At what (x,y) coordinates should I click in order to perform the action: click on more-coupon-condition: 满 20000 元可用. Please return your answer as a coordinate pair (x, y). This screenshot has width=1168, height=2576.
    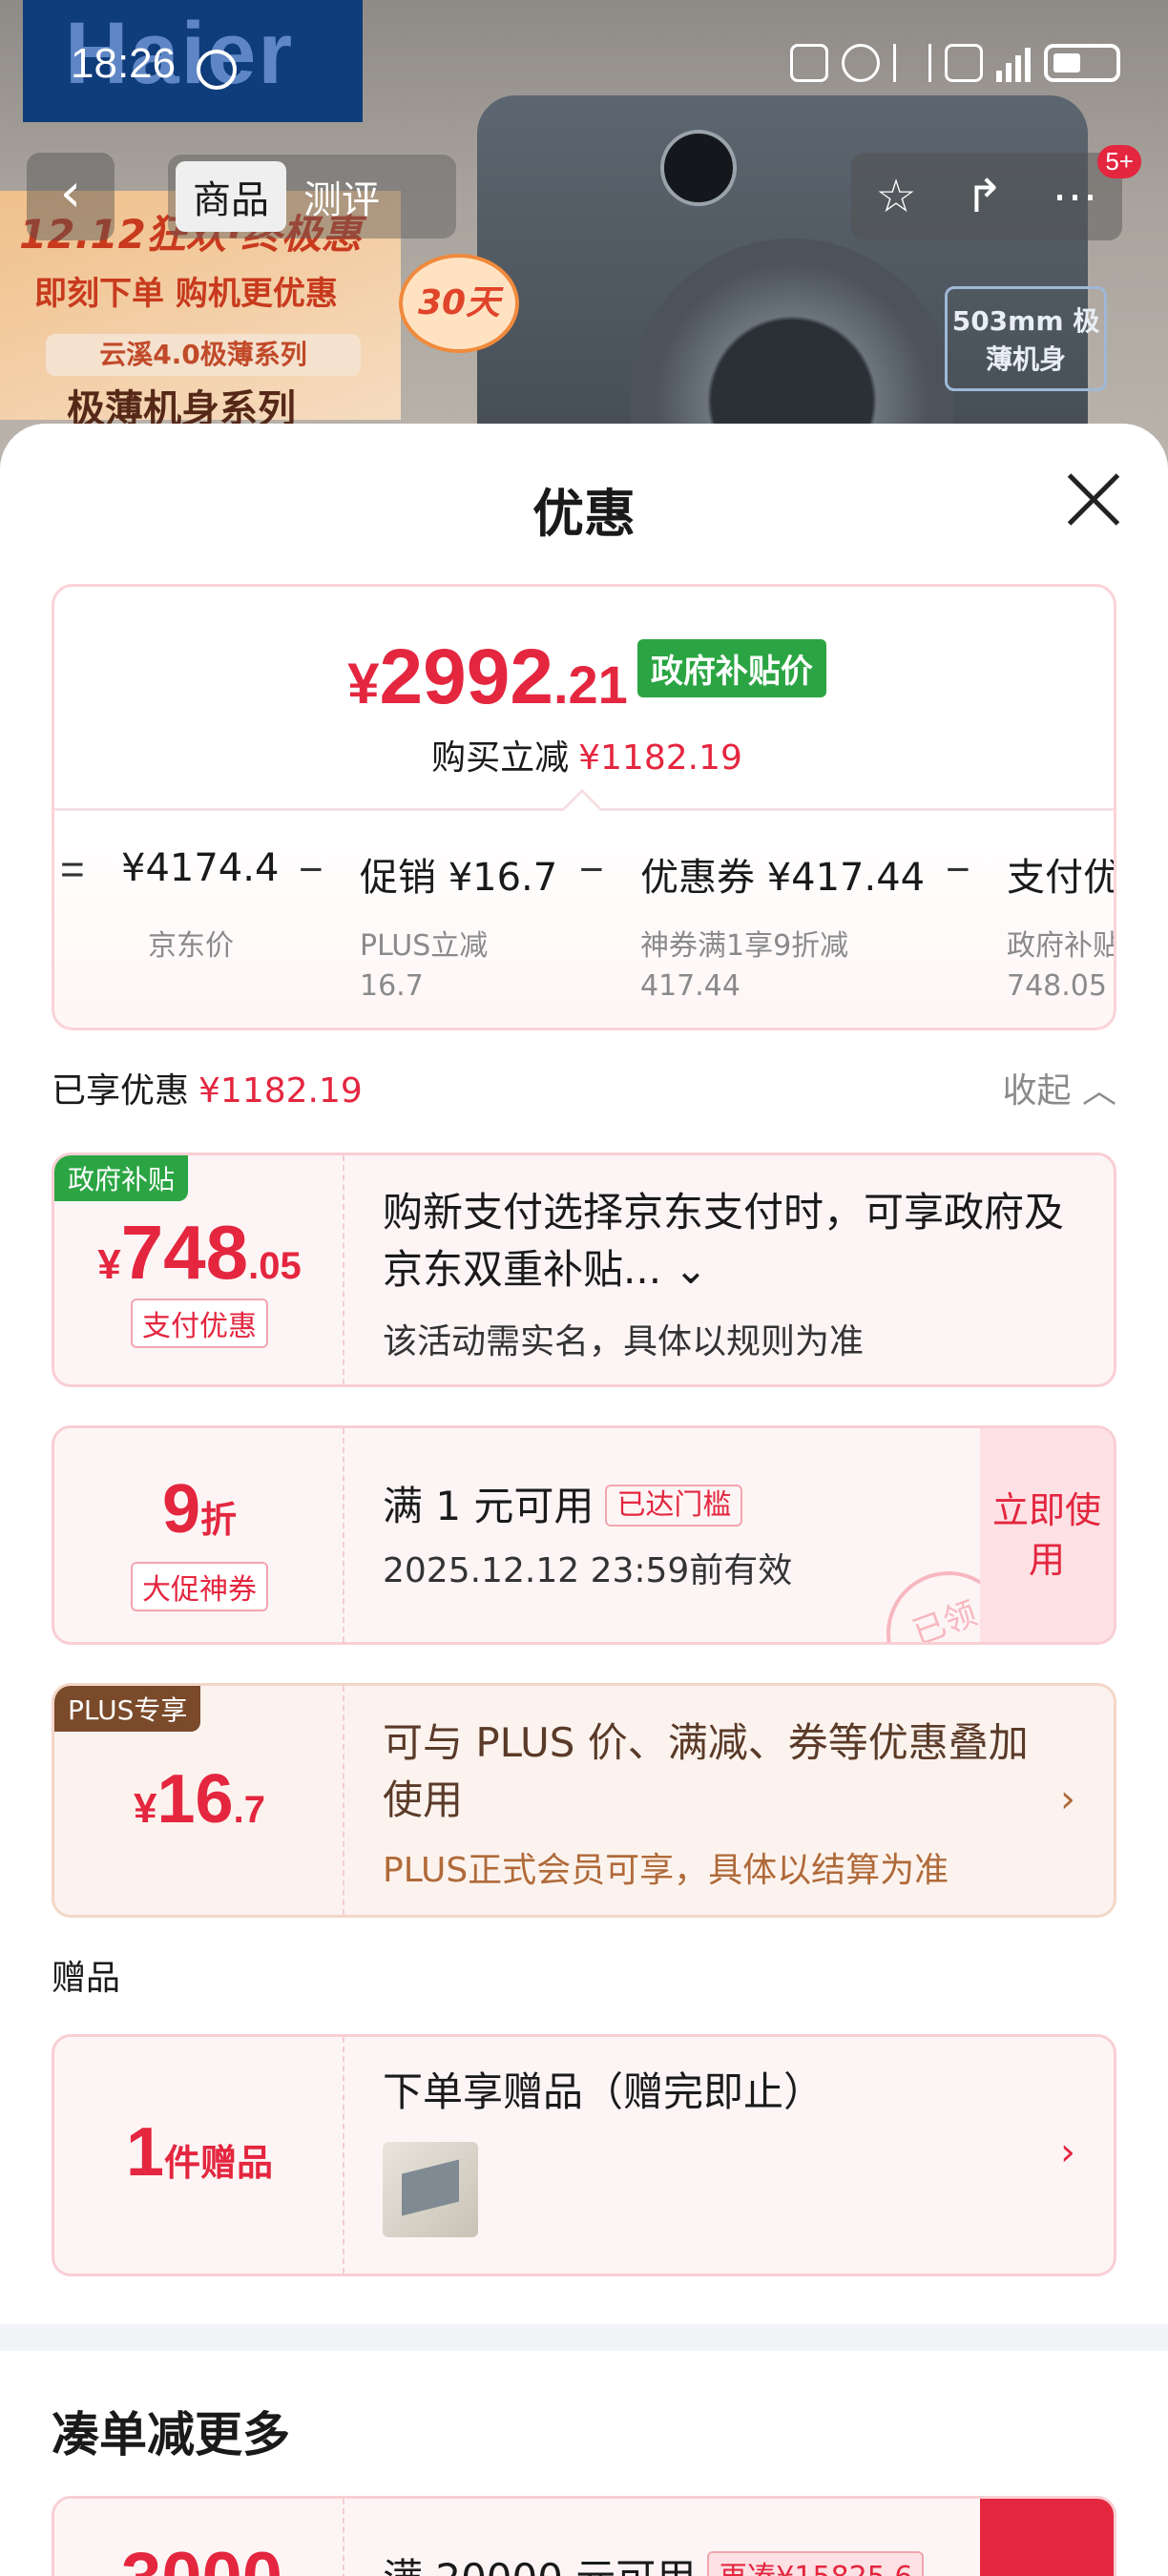
    Looking at the image, I should click on (539, 2565).